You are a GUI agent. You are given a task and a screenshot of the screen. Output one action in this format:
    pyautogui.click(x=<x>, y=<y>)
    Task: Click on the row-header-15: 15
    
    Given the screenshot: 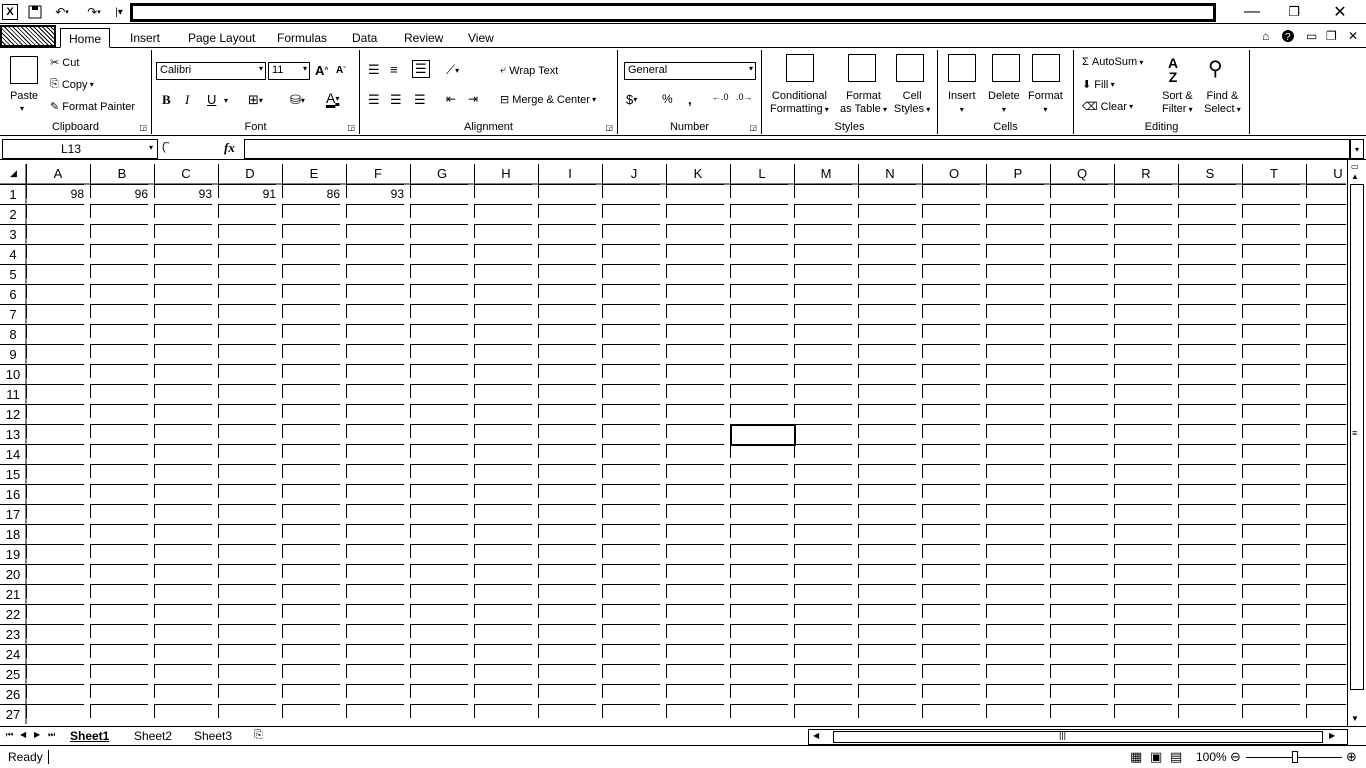 What is the action you would take?
    pyautogui.click(x=13, y=474)
    